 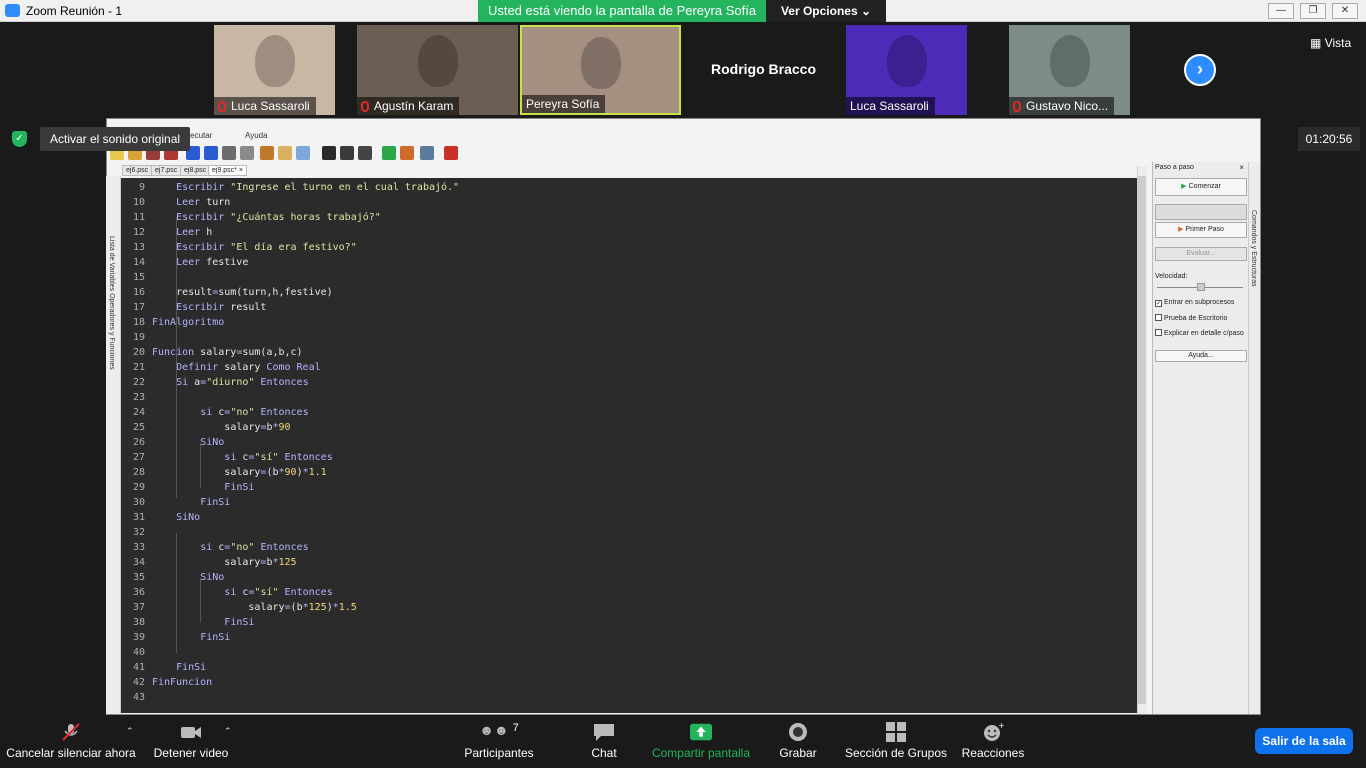 I want to click on line-number: 13, so click(x=138, y=247).